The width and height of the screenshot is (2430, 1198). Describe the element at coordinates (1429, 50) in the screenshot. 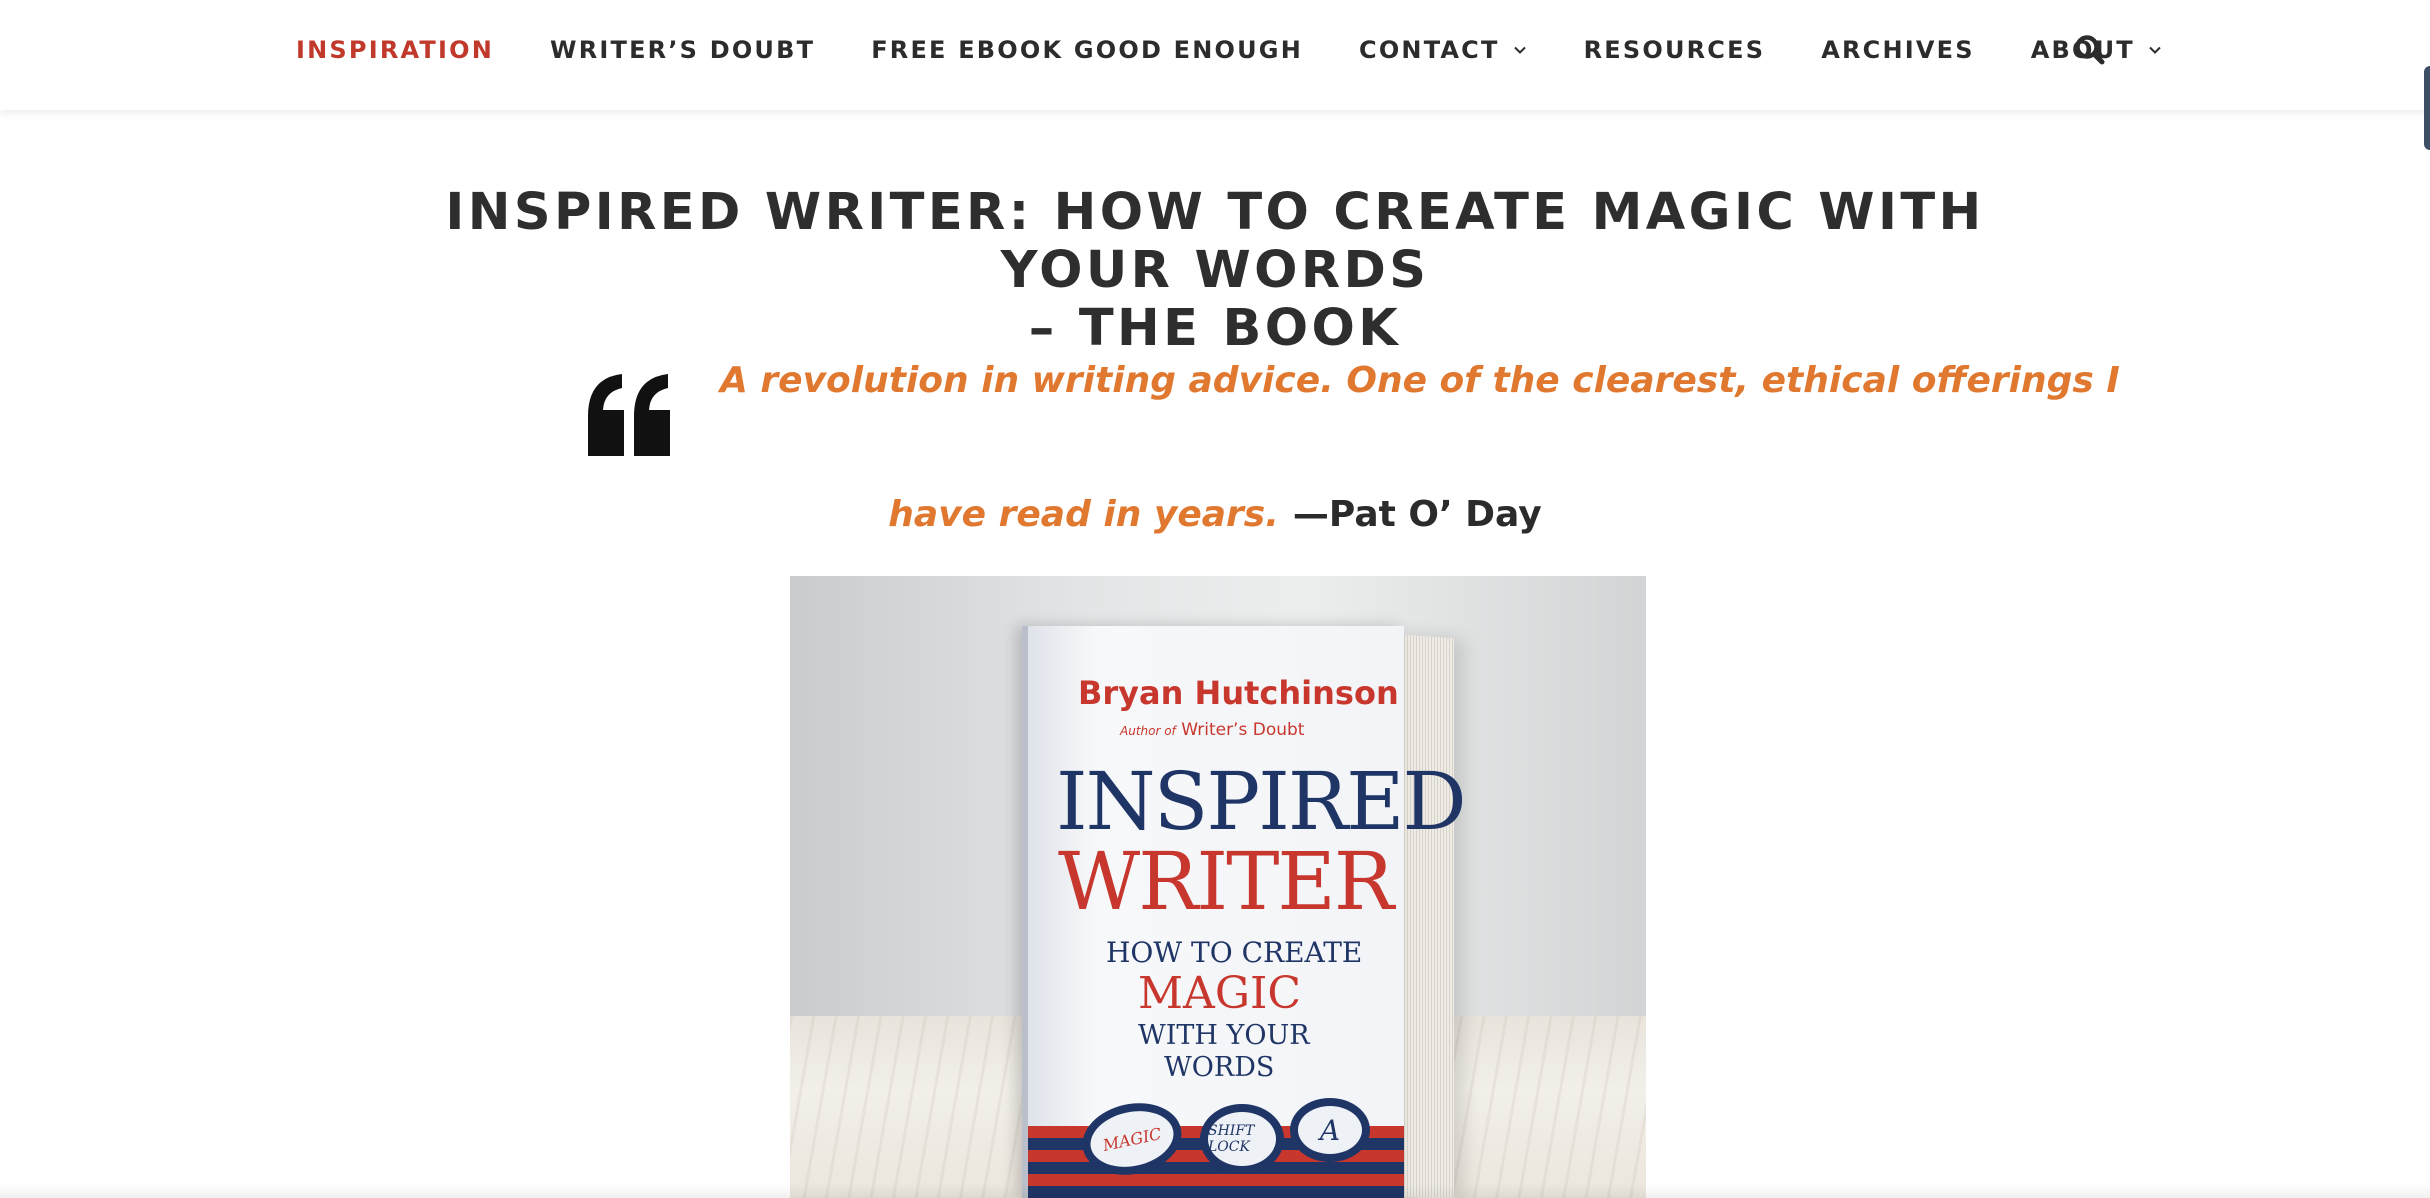

I see `nav-item-label: CONTACT` at that location.